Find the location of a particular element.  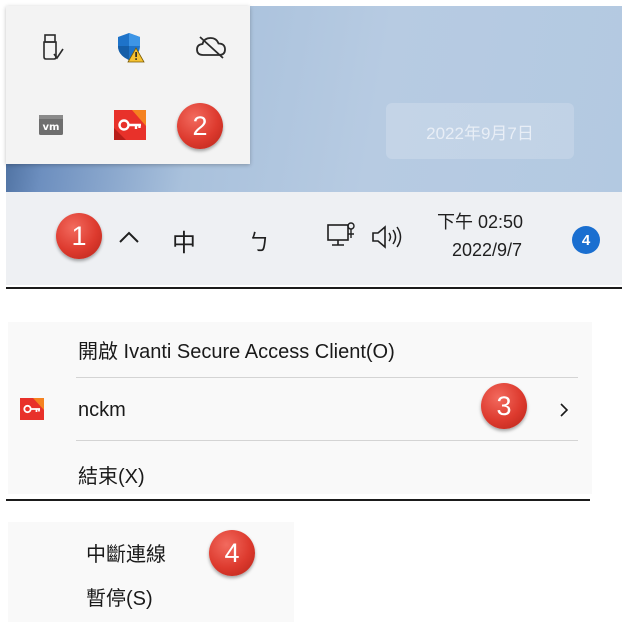

nckm-submenu: 中斷連線 暫停(S) is located at coordinates (151, 572).